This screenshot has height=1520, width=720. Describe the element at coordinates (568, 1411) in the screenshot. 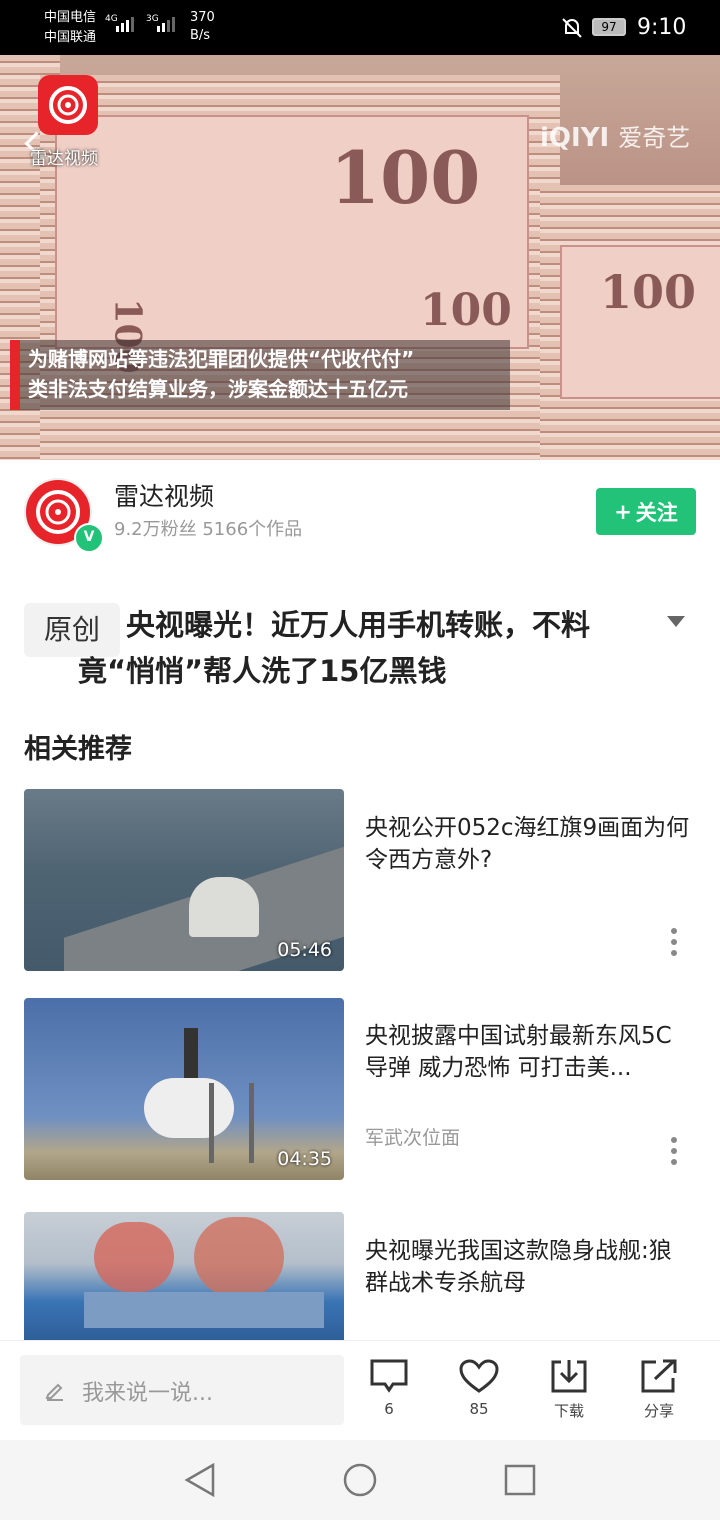

I see `download-label: 下载` at that location.